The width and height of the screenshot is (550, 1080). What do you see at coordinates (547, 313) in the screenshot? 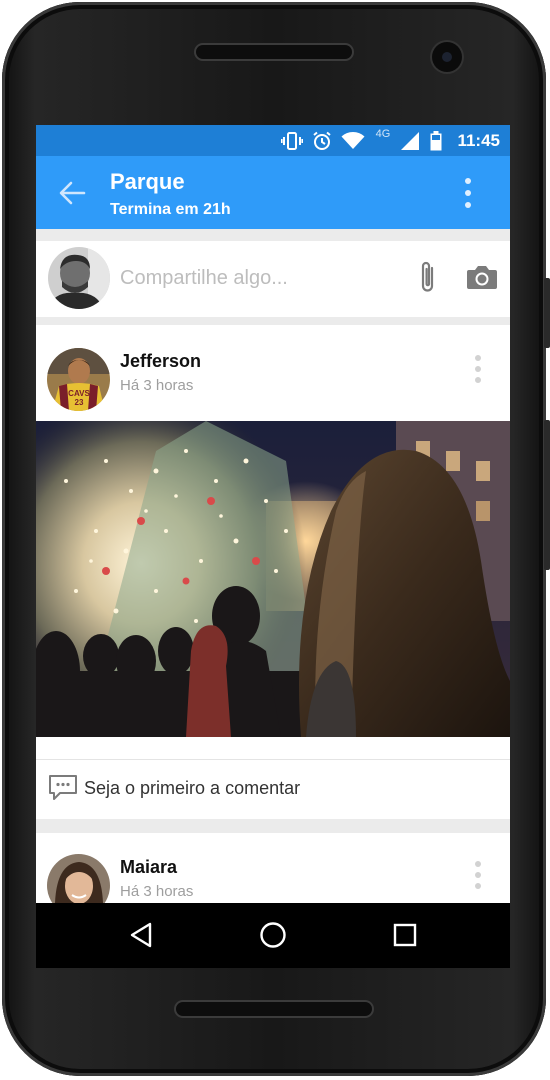
I see `volume-button` at bounding box center [547, 313].